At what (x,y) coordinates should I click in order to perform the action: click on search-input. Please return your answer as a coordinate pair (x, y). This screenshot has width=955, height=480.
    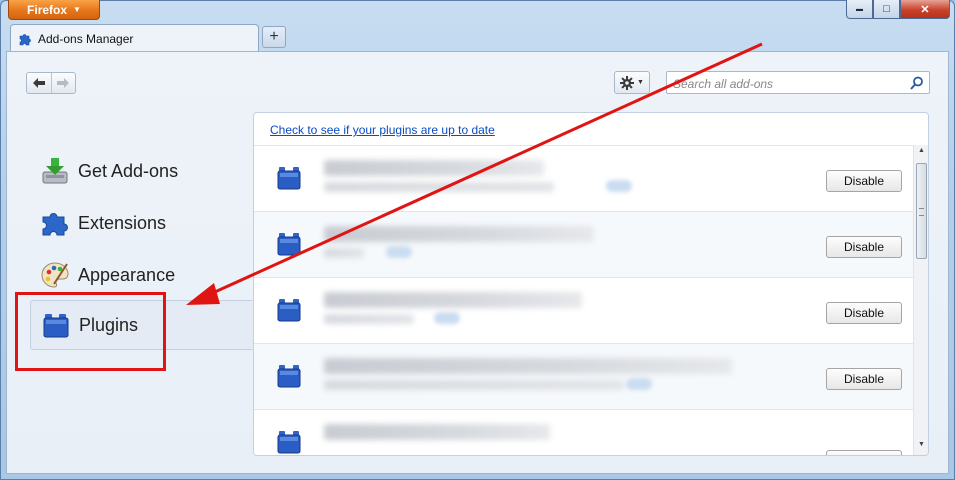
    Looking at the image, I should click on (790, 83).